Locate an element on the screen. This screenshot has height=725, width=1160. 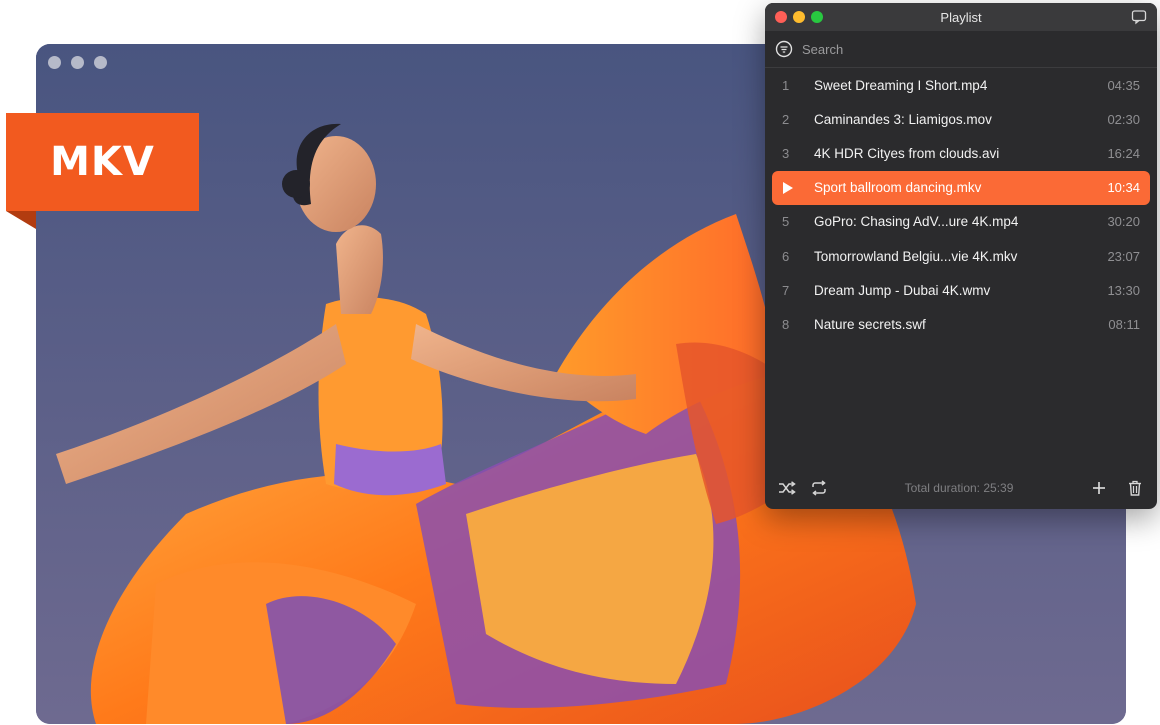
total-duration: Total duration: 25:39 is located at coordinates (959, 488).